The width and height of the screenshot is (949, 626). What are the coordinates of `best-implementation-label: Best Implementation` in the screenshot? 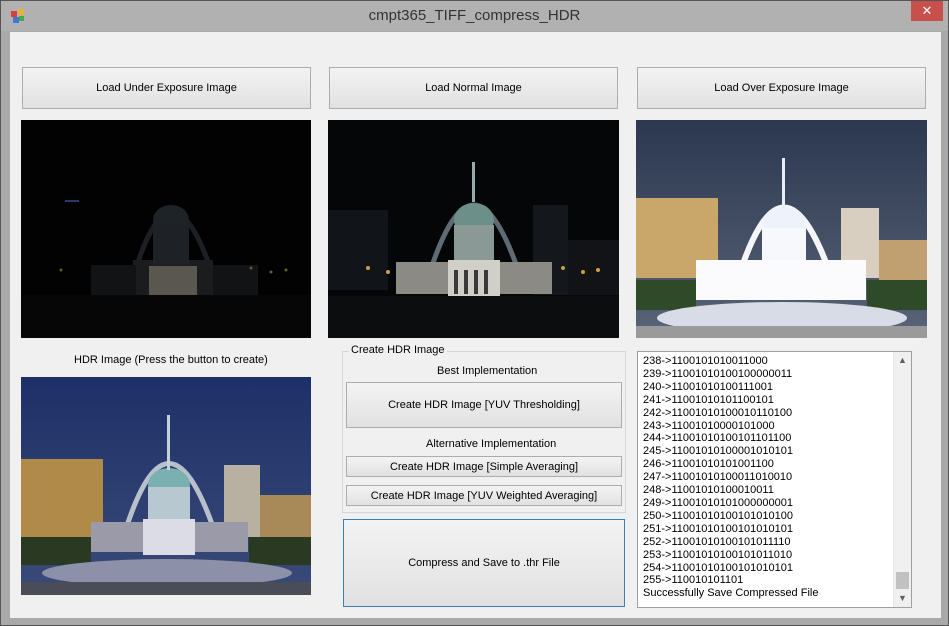 It's located at (487, 371).